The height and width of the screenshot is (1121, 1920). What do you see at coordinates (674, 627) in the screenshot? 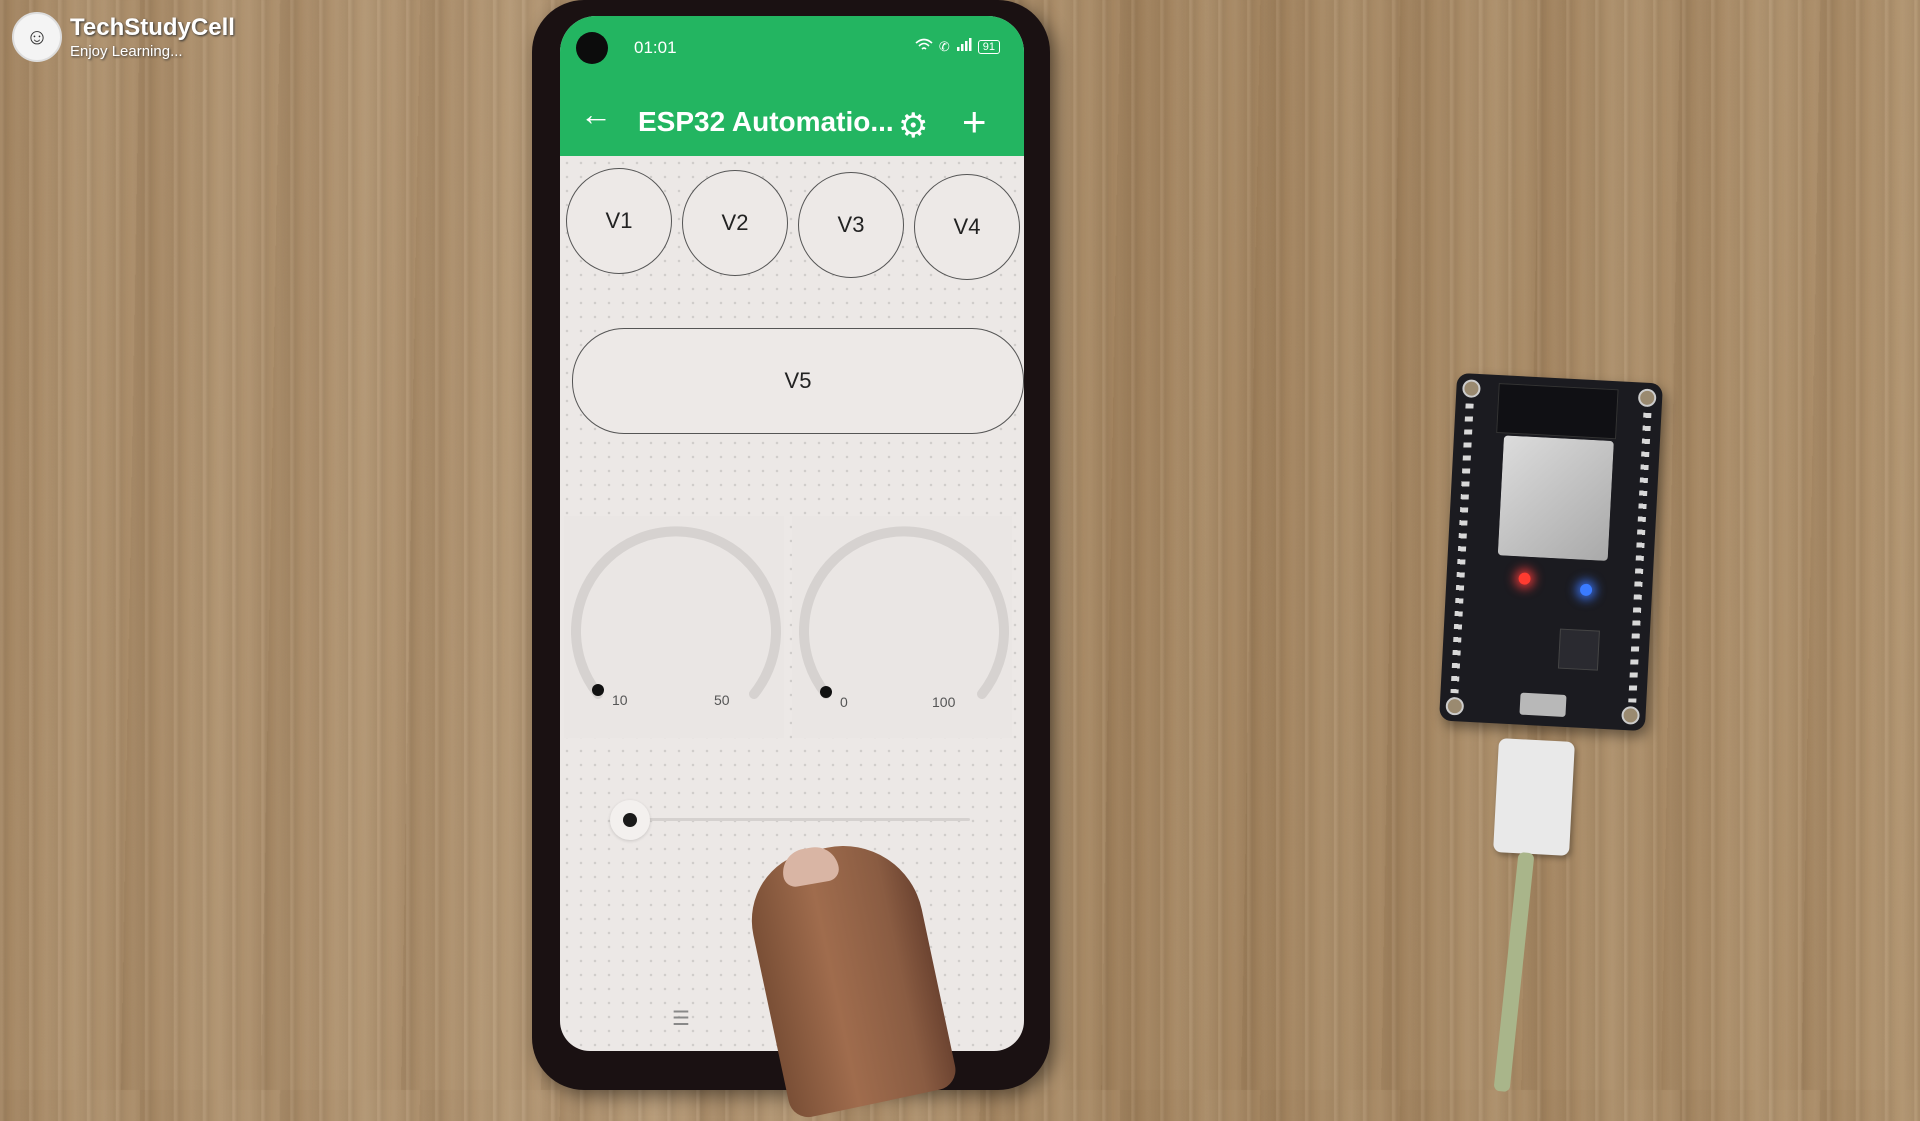
I see `gauge-left: 10 50` at bounding box center [674, 627].